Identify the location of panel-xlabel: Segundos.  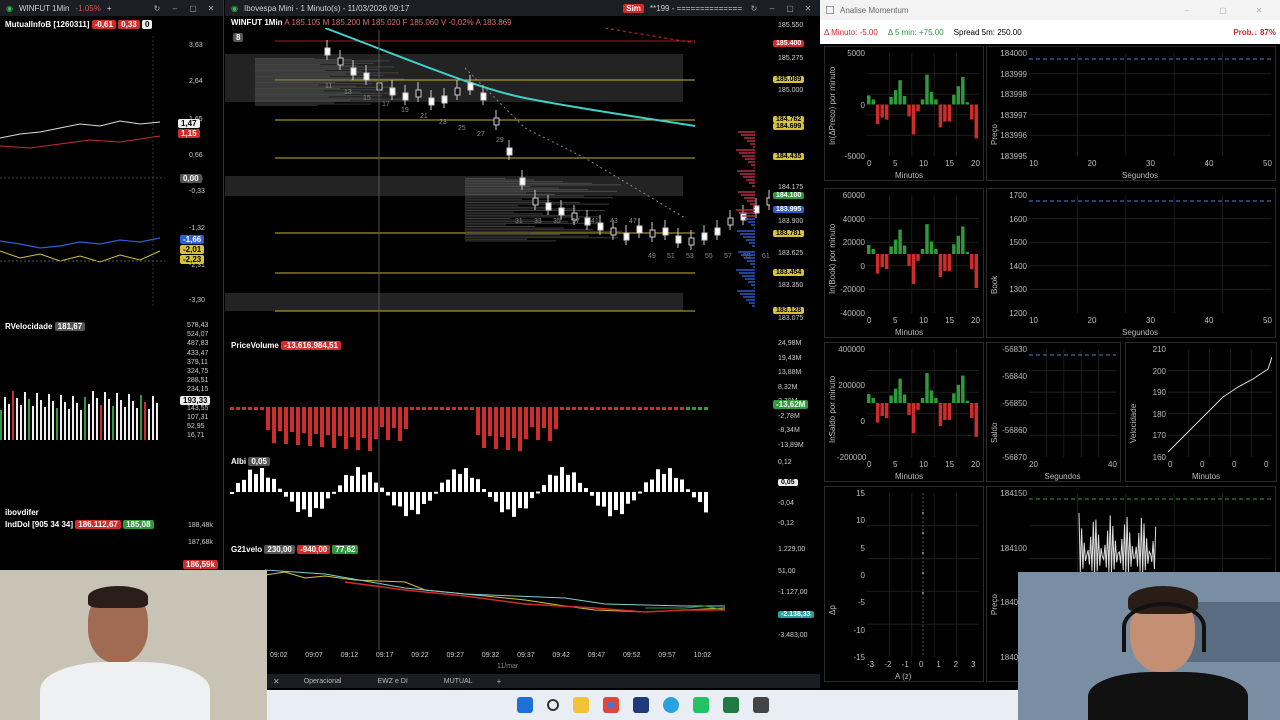
(1140, 175).